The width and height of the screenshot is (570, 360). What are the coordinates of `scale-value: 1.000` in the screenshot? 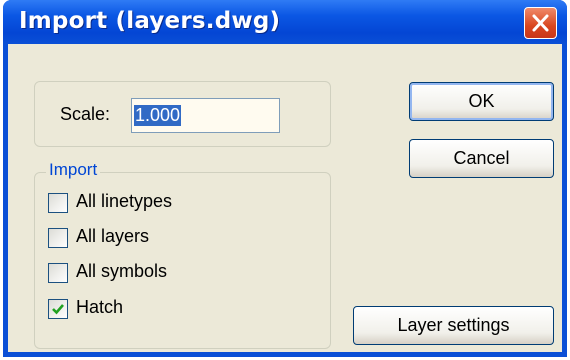 It's located at (158, 115).